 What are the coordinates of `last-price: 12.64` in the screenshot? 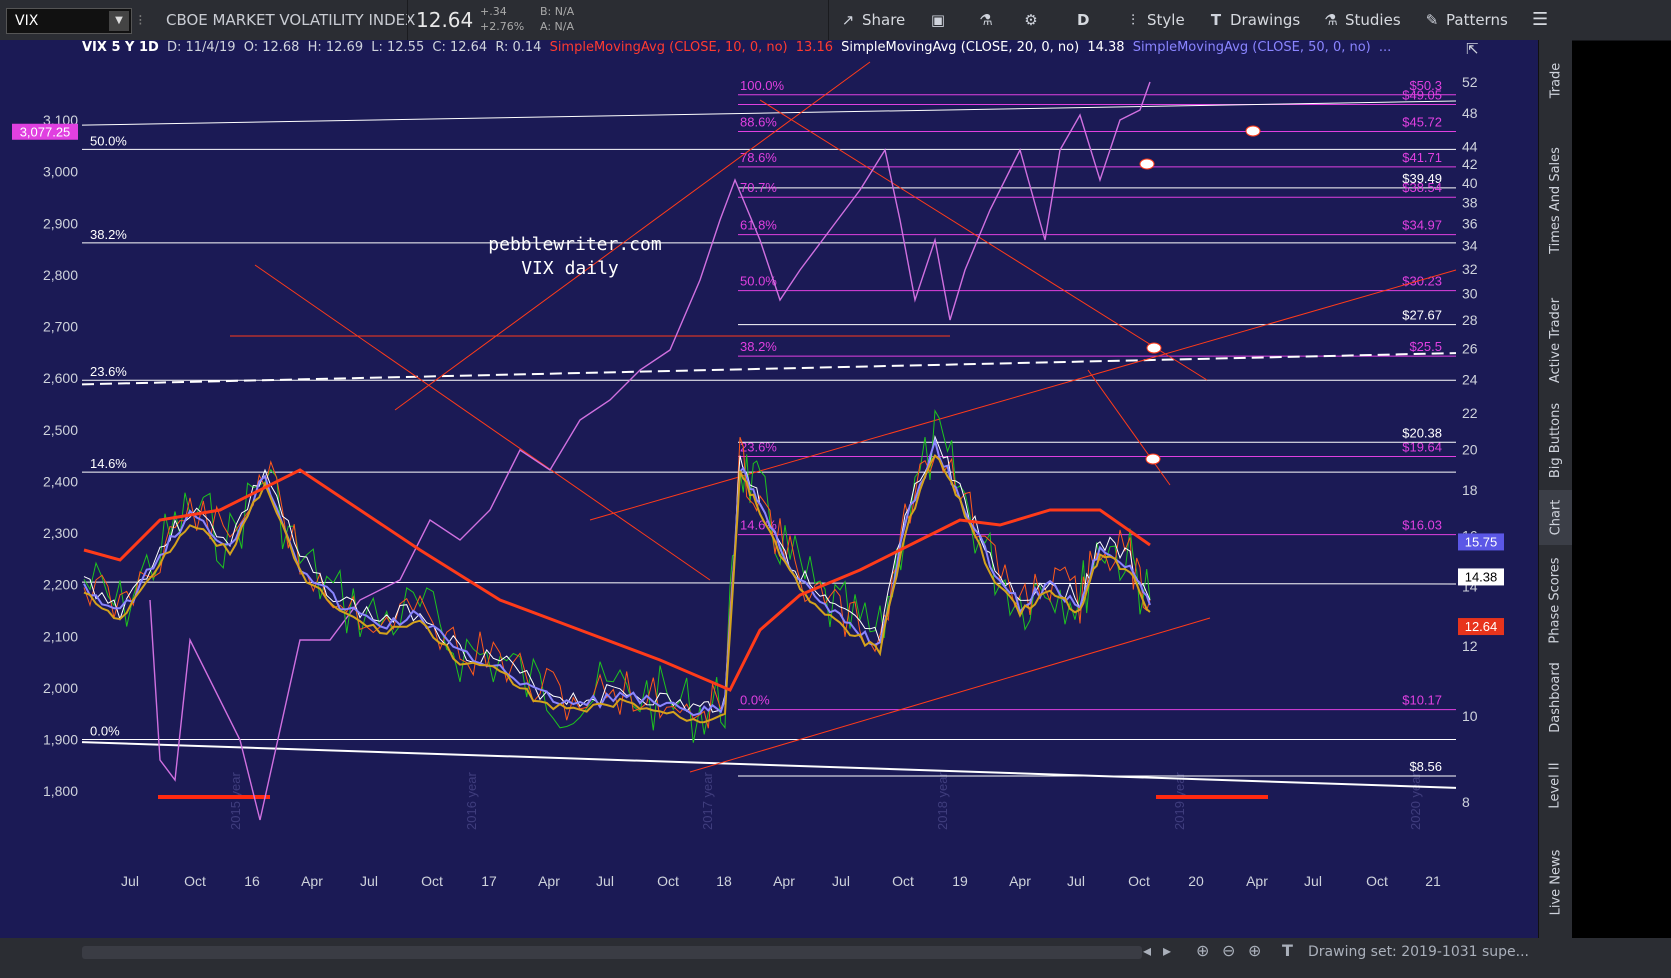 It's located at (445, 20).